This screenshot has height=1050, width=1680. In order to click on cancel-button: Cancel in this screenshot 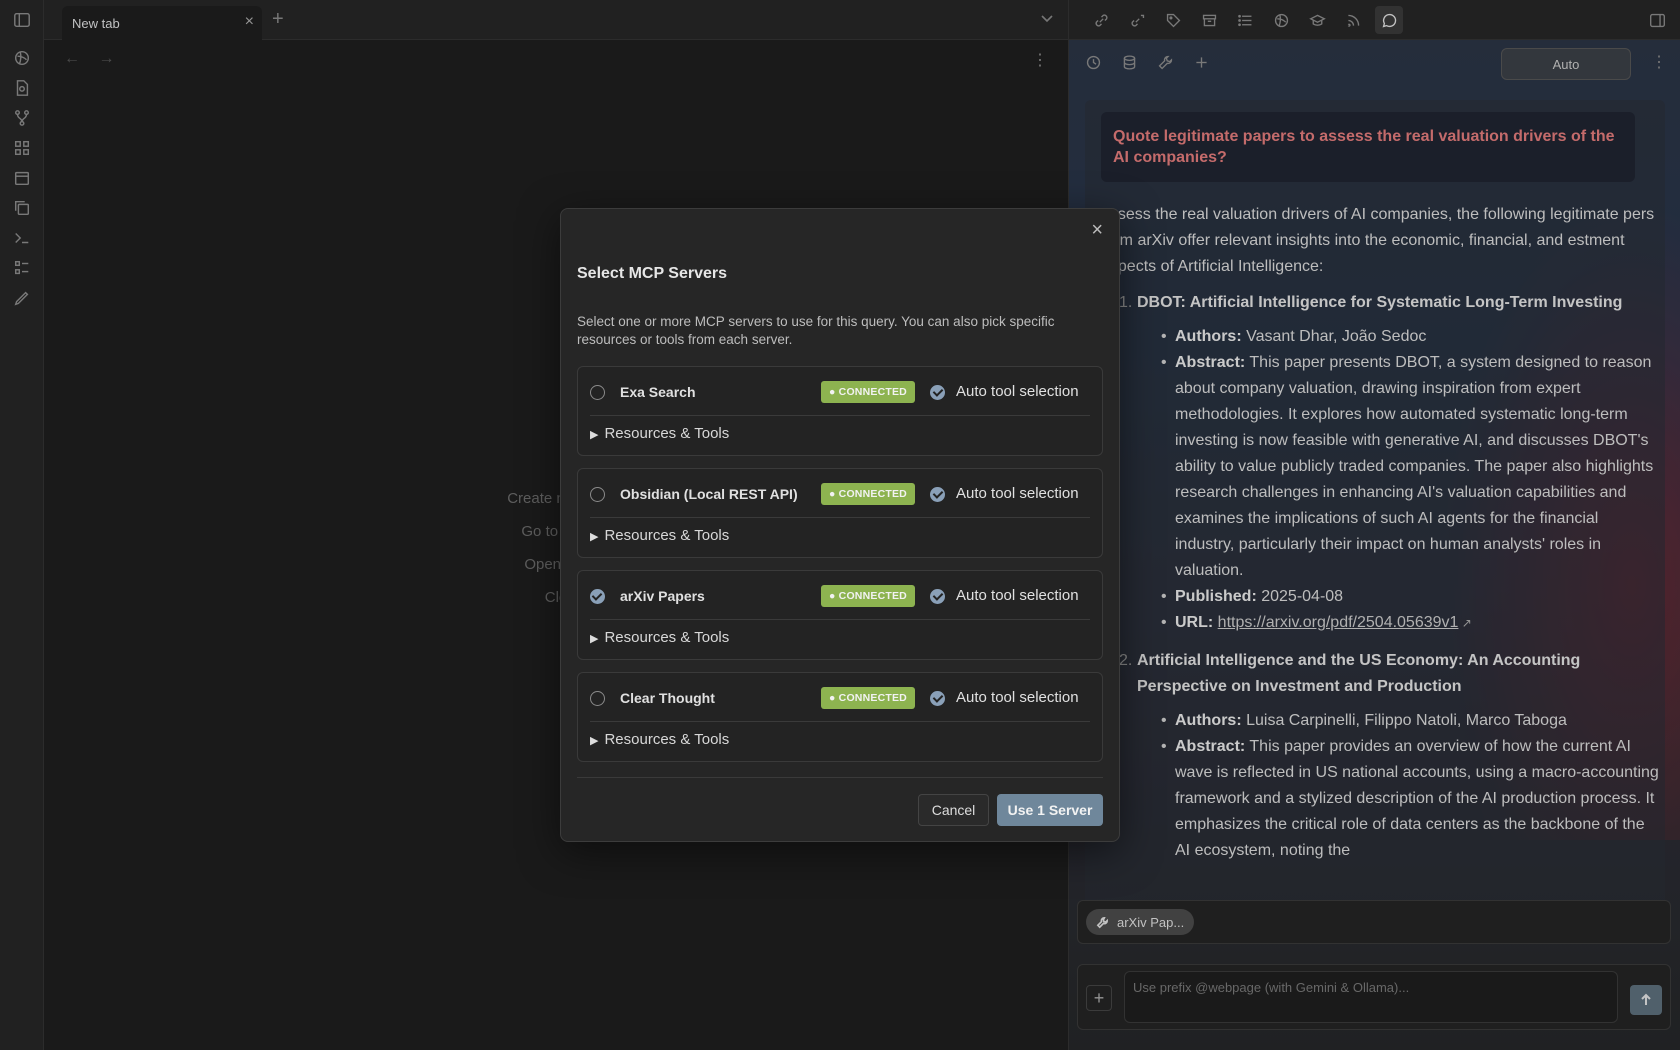, I will do `click(953, 810)`.